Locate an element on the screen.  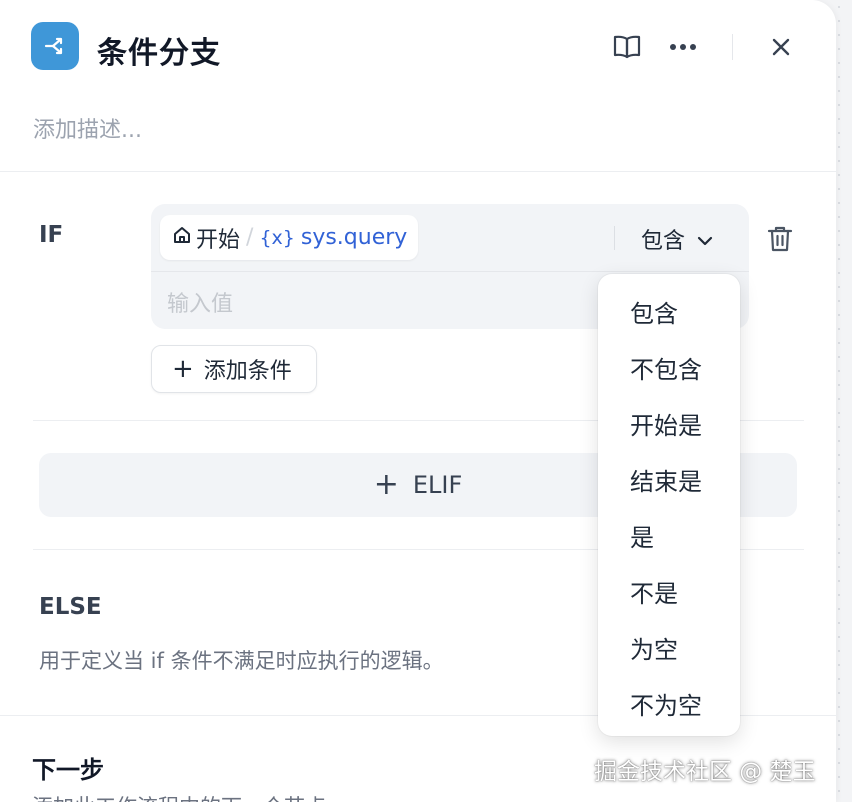
else-title: ELSE is located at coordinates (70, 607).